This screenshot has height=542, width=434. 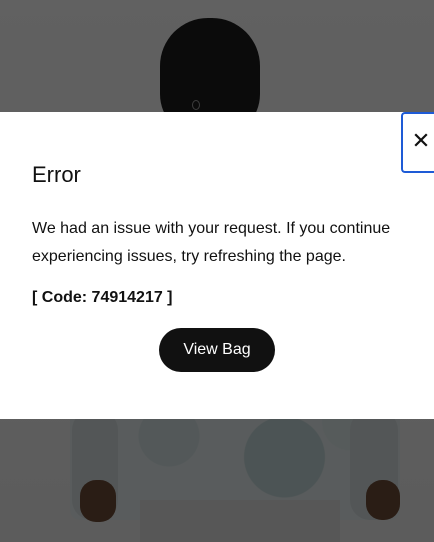 What do you see at coordinates (102, 297) in the screenshot?
I see `error-code: [ Code: 74914217 ]` at bounding box center [102, 297].